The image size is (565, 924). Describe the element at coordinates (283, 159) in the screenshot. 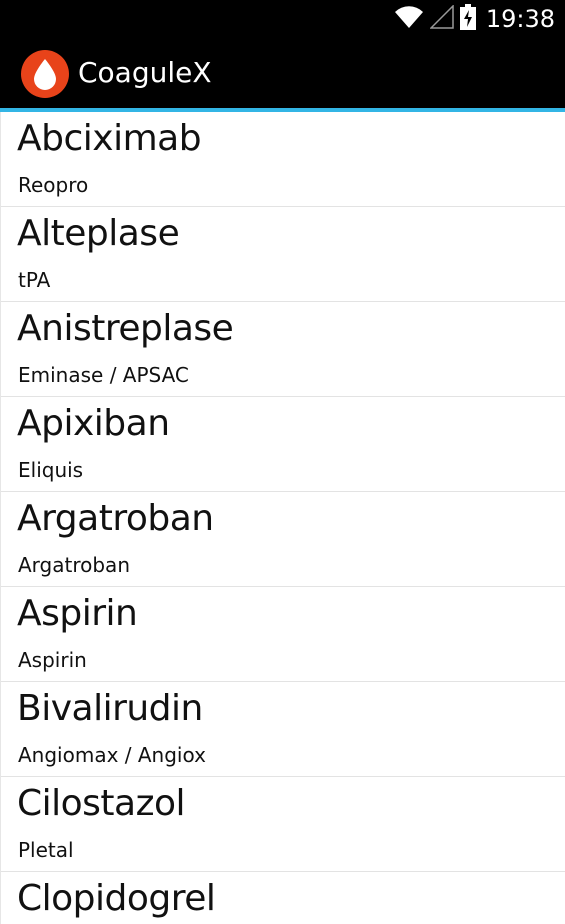

I see `list-item: Abciximab Reopro` at that location.